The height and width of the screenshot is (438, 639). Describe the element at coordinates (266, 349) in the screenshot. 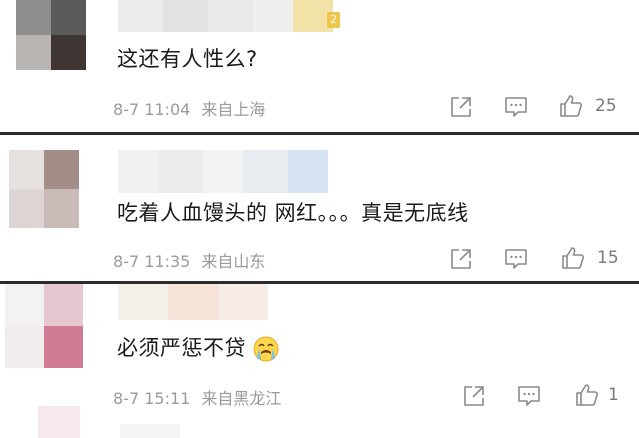

I see `emoji-crying-icon` at that location.